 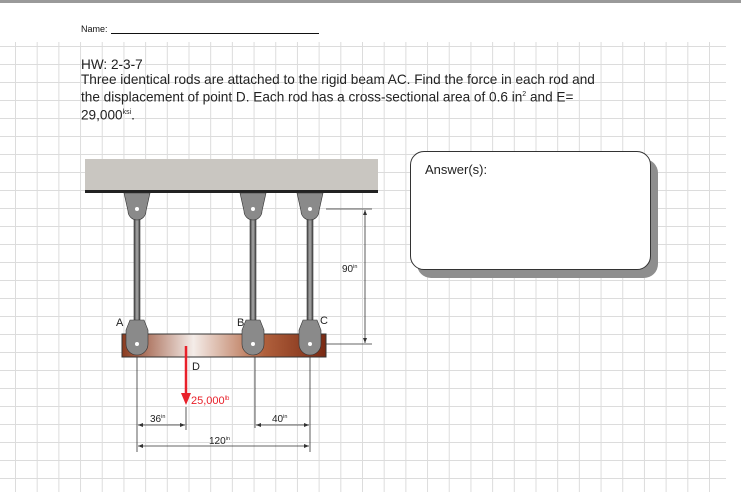 What do you see at coordinates (279, 419) in the screenshot?
I see `dim-bc-label: 40in` at bounding box center [279, 419].